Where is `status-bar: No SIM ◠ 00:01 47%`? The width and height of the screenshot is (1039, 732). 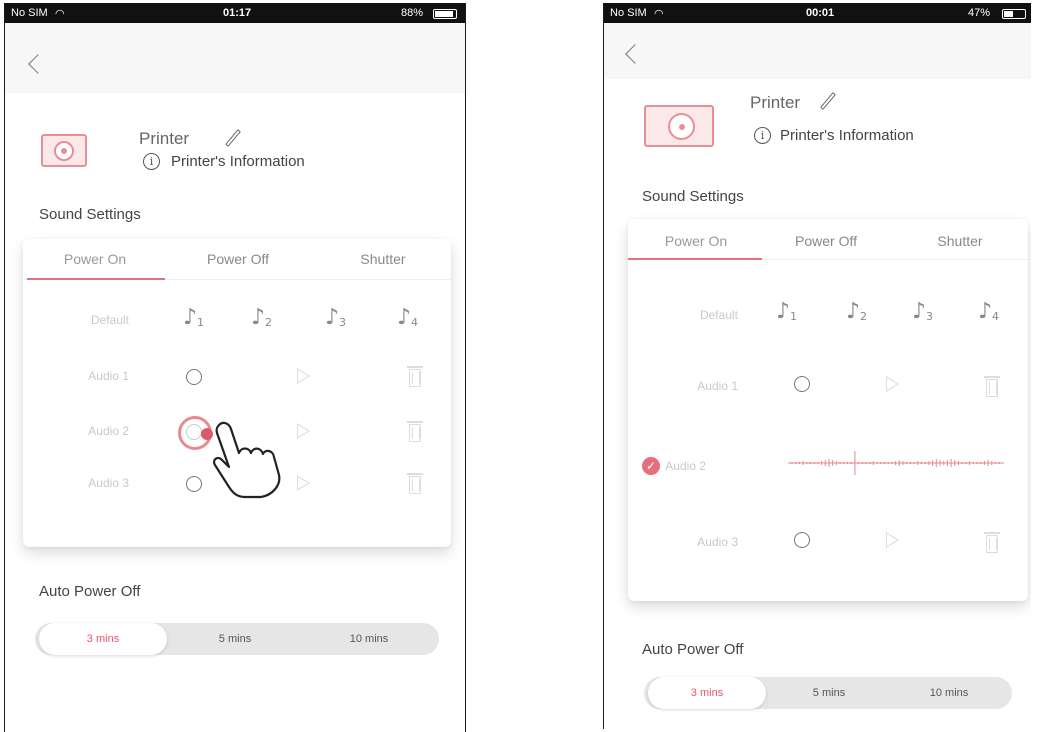 status-bar: No SIM ◠ 00:01 47% is located at coordinates (817, 13).